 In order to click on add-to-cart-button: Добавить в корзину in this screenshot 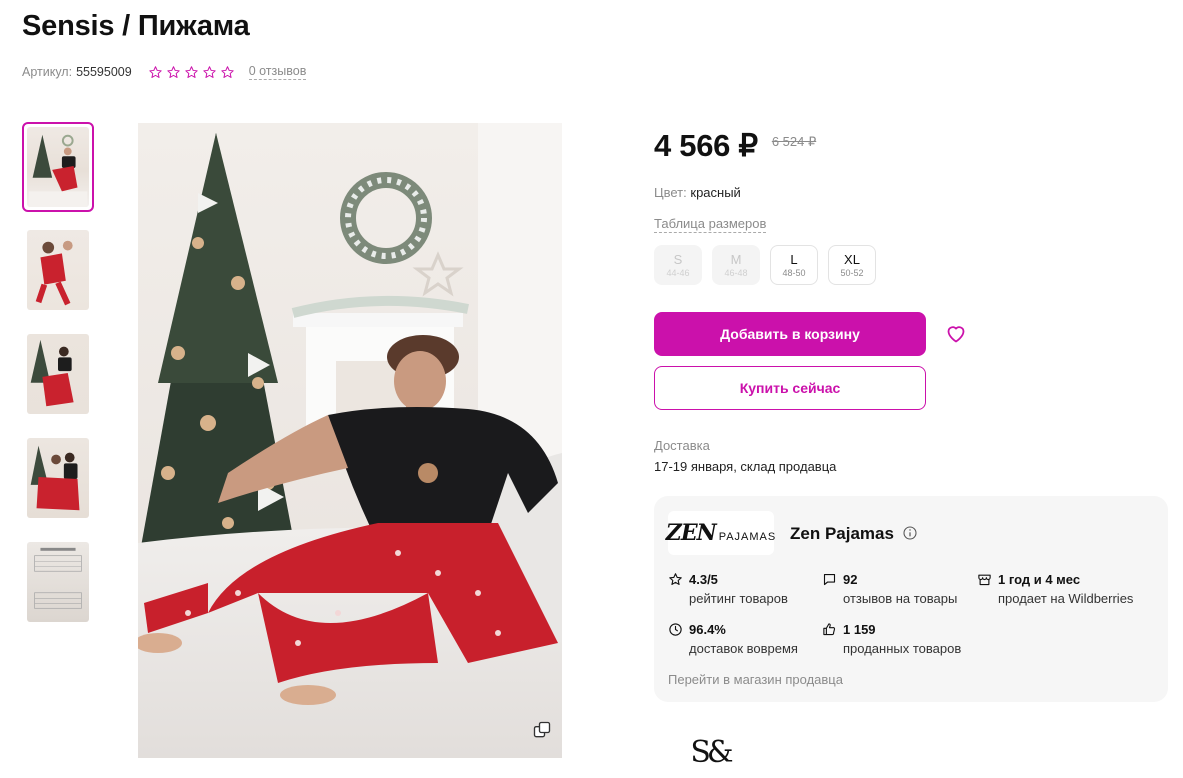, I will do `click(790, 334)`.